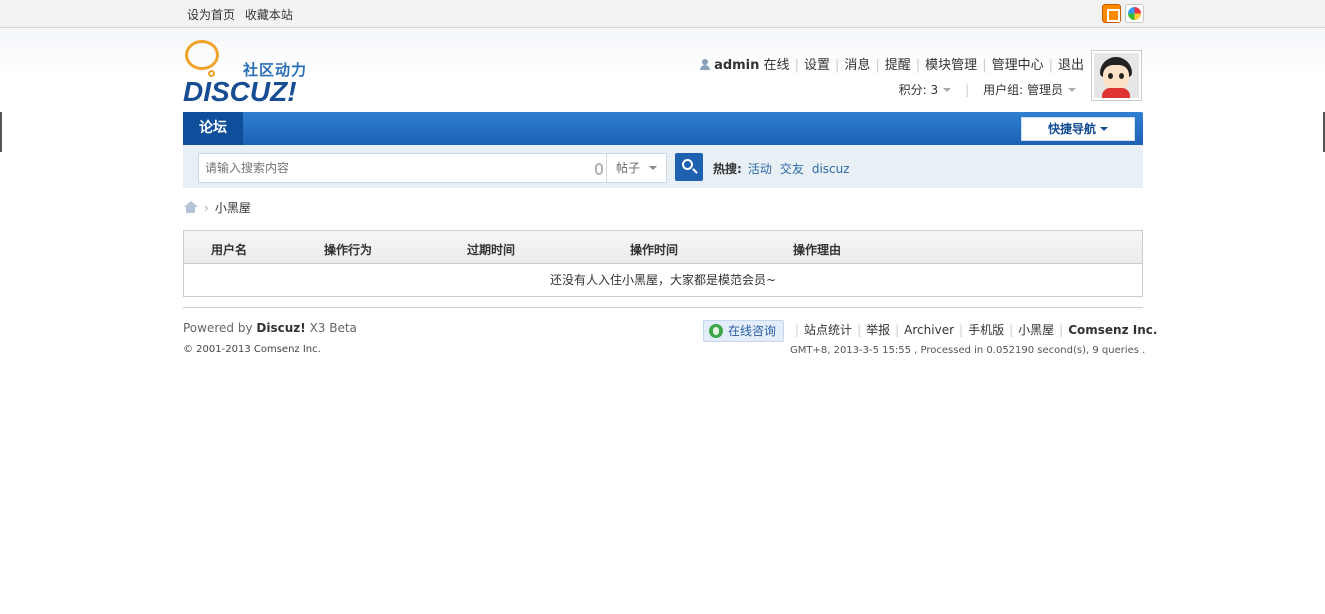 This screenshot has height=614, width=1325. What do you see at coordinates (828, 330) in the screenshot?
I see `stats-link: 站点统计` at bounding box center [828, 330].